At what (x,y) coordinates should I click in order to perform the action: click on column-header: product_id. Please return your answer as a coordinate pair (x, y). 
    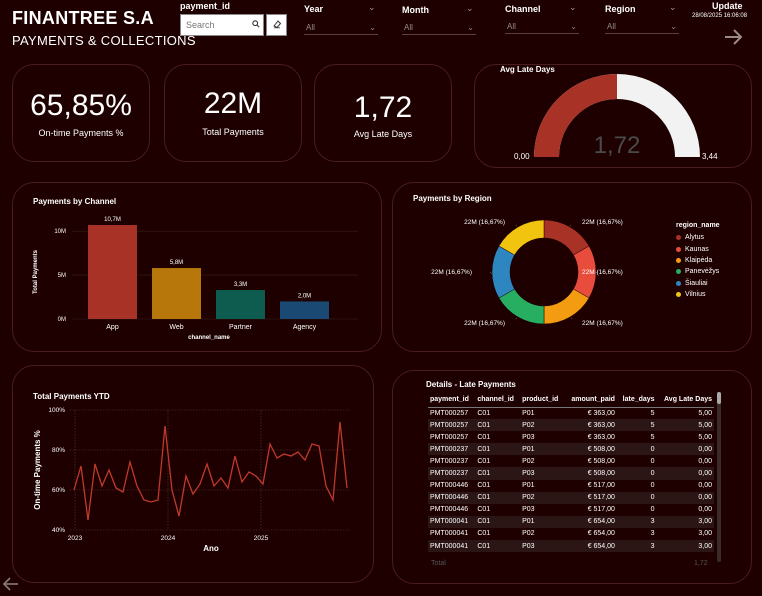
    Looking at the image, I should click on (542, 400).